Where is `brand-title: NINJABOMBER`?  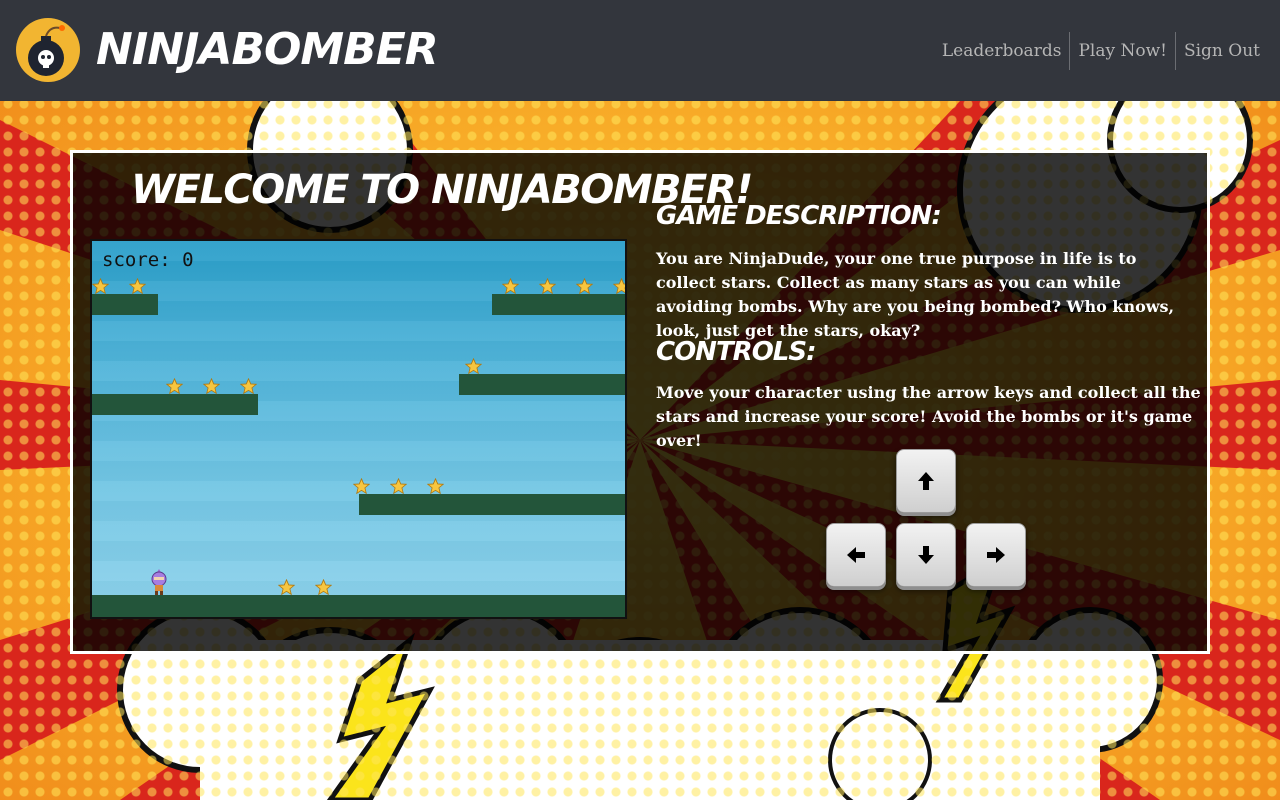
brand-title: NINJABOMBER is located at coordinates (267, 50).